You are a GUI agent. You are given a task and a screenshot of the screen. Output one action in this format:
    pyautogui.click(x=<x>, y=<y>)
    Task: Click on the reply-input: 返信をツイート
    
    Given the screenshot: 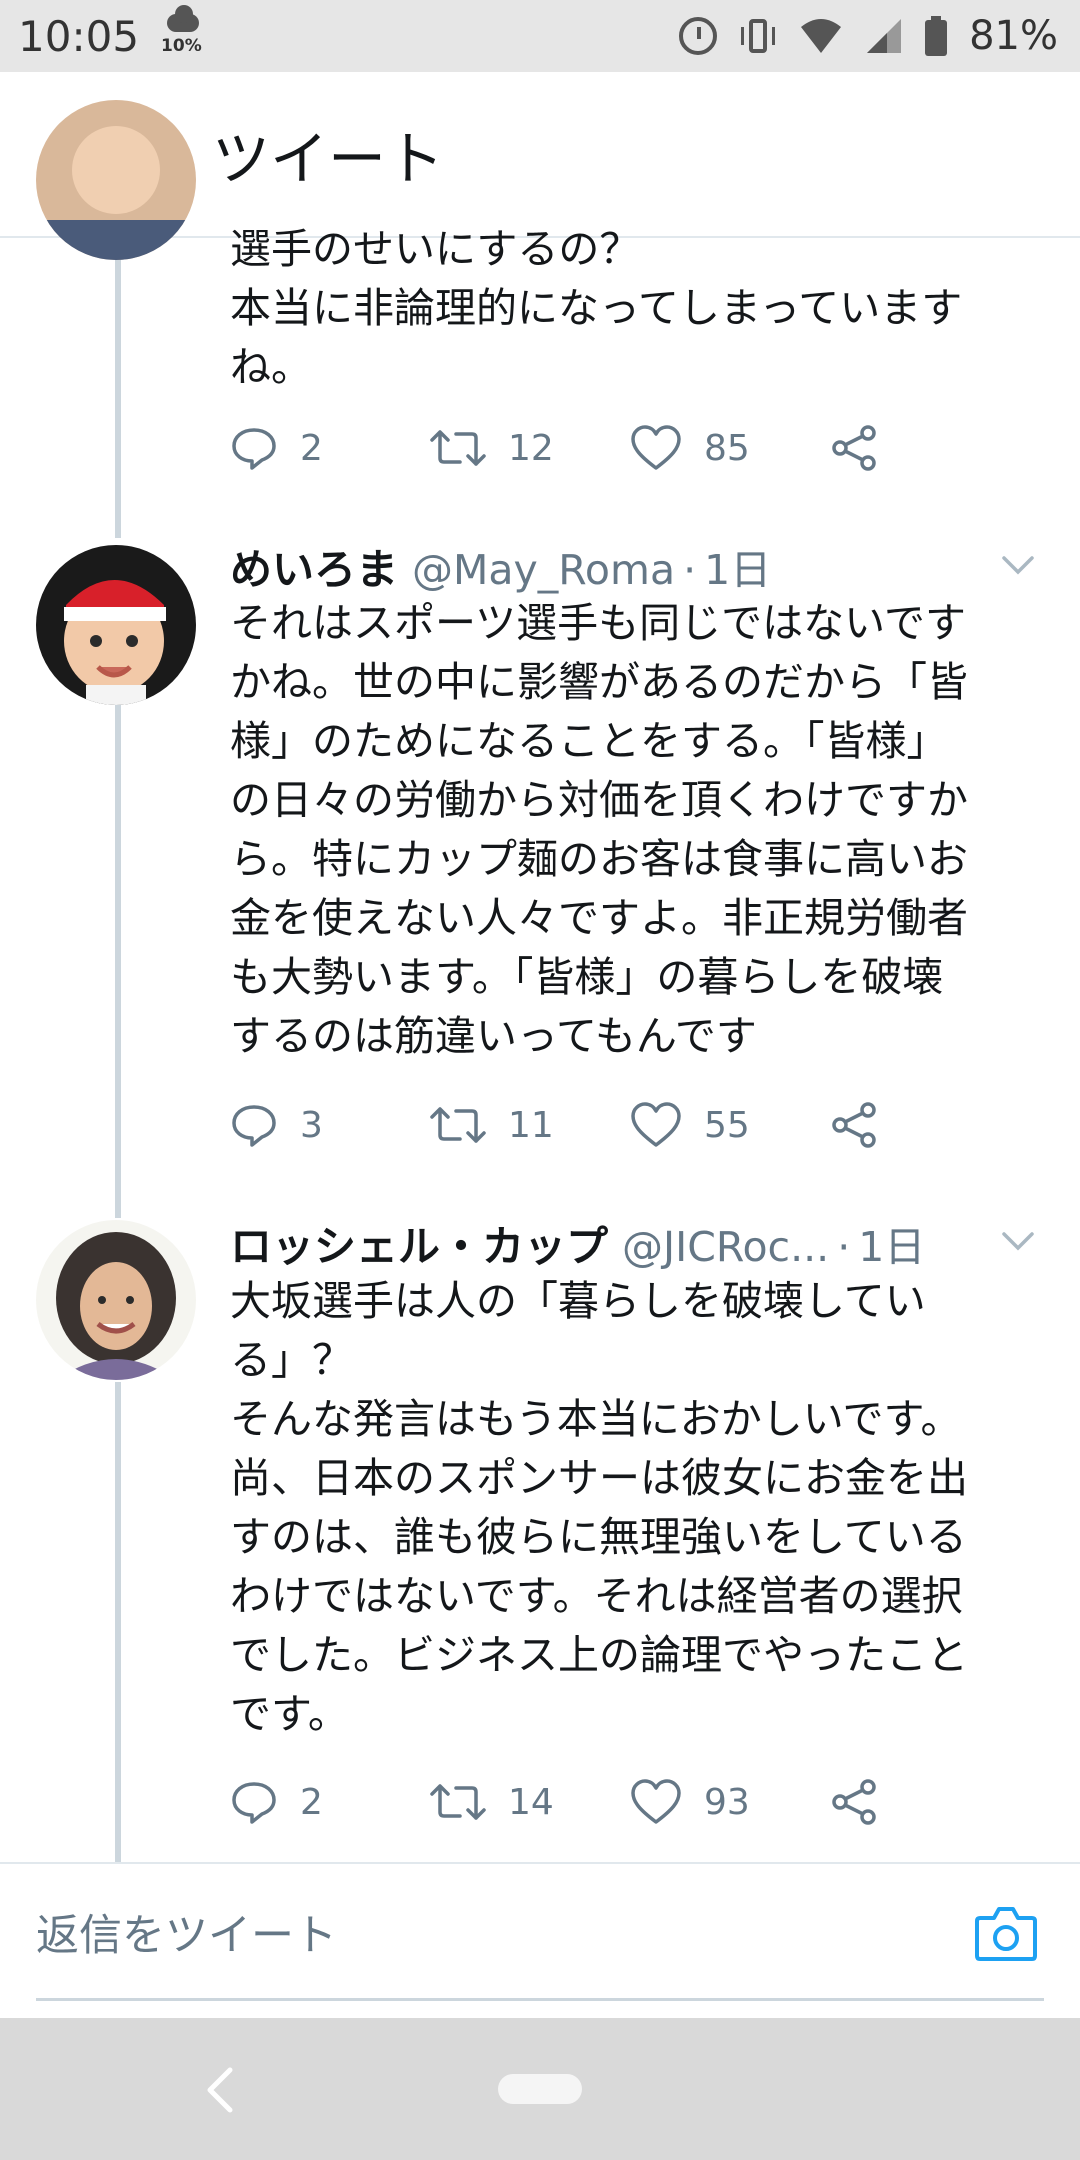 What is the action you would take?
    pyautogui.click(x=186, y=1932)
    